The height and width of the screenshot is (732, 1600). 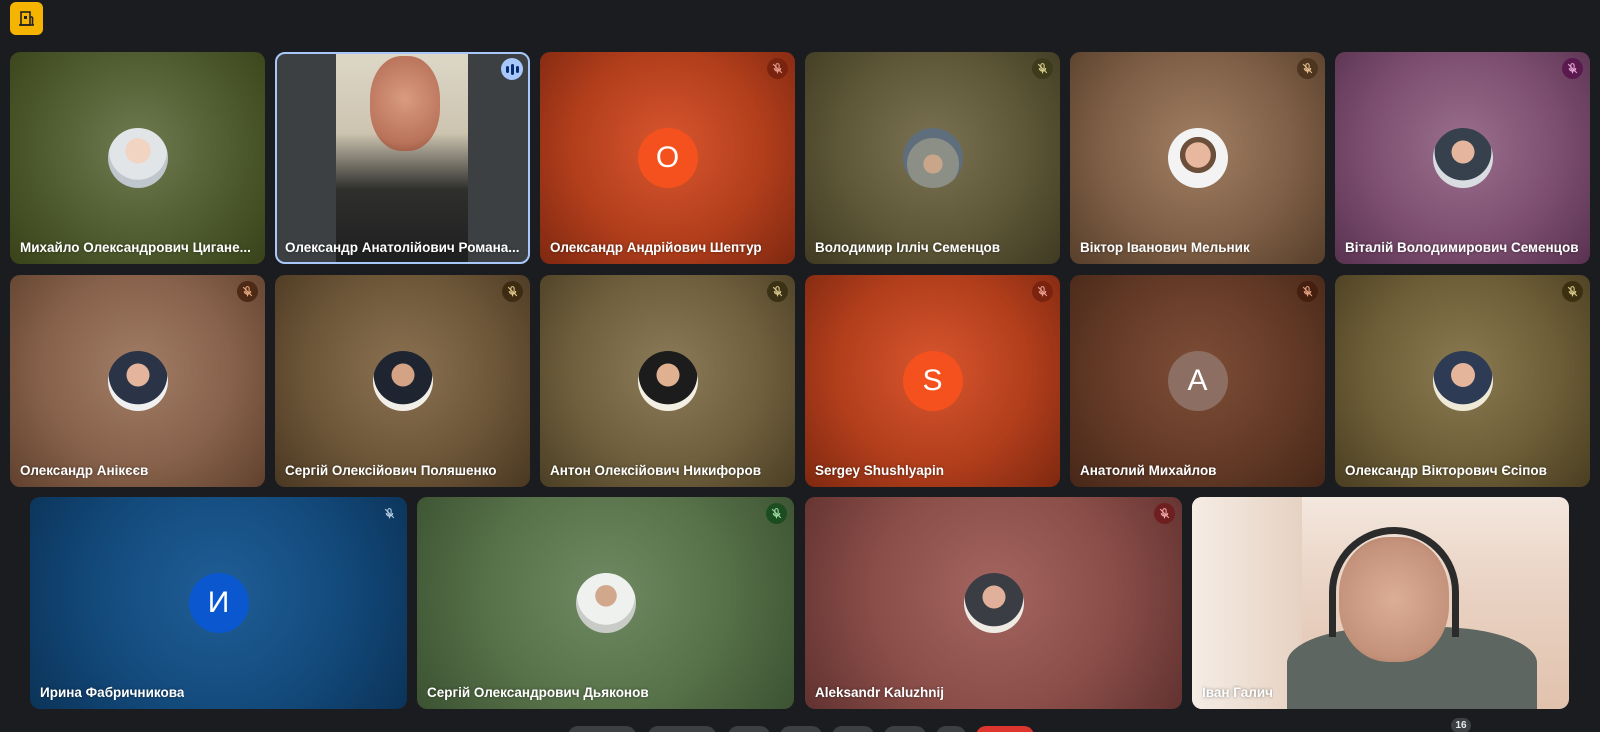 I want to click on participant-tile: S Sergey Shushlyapin, so click(x=932, y=381).